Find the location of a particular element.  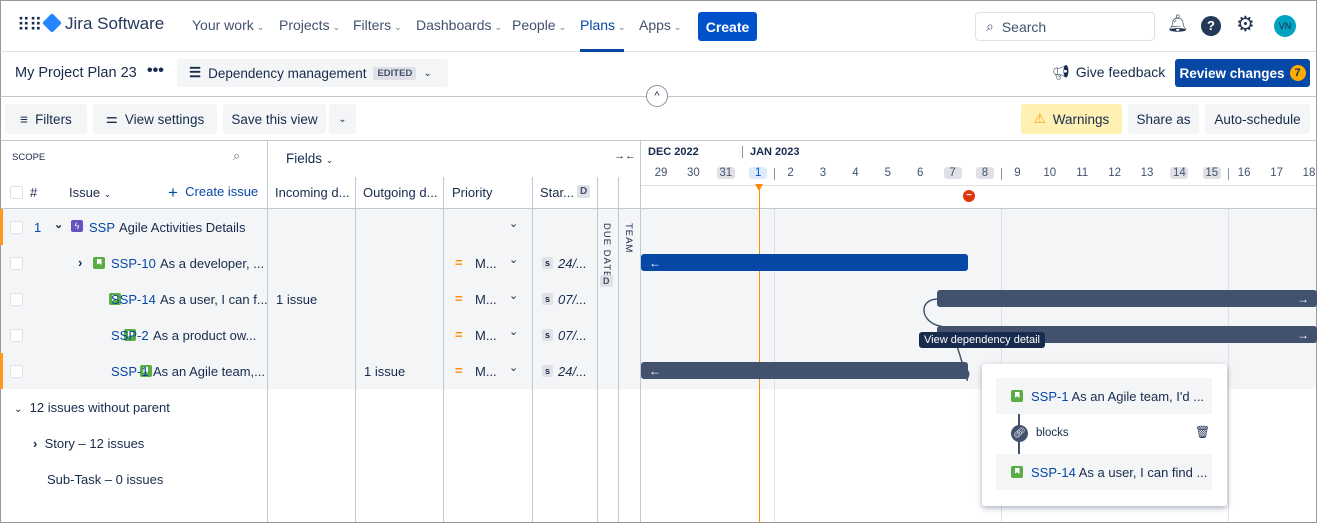

issue-summary: Agile Activities Details is located at coordinates (182, 227).